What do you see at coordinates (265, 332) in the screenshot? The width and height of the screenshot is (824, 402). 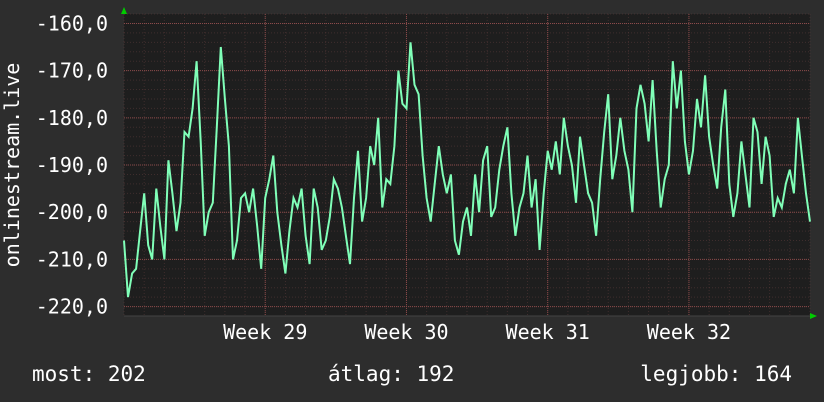 I see `x-tick-label: Week 29` at bounding box center [265, 332].